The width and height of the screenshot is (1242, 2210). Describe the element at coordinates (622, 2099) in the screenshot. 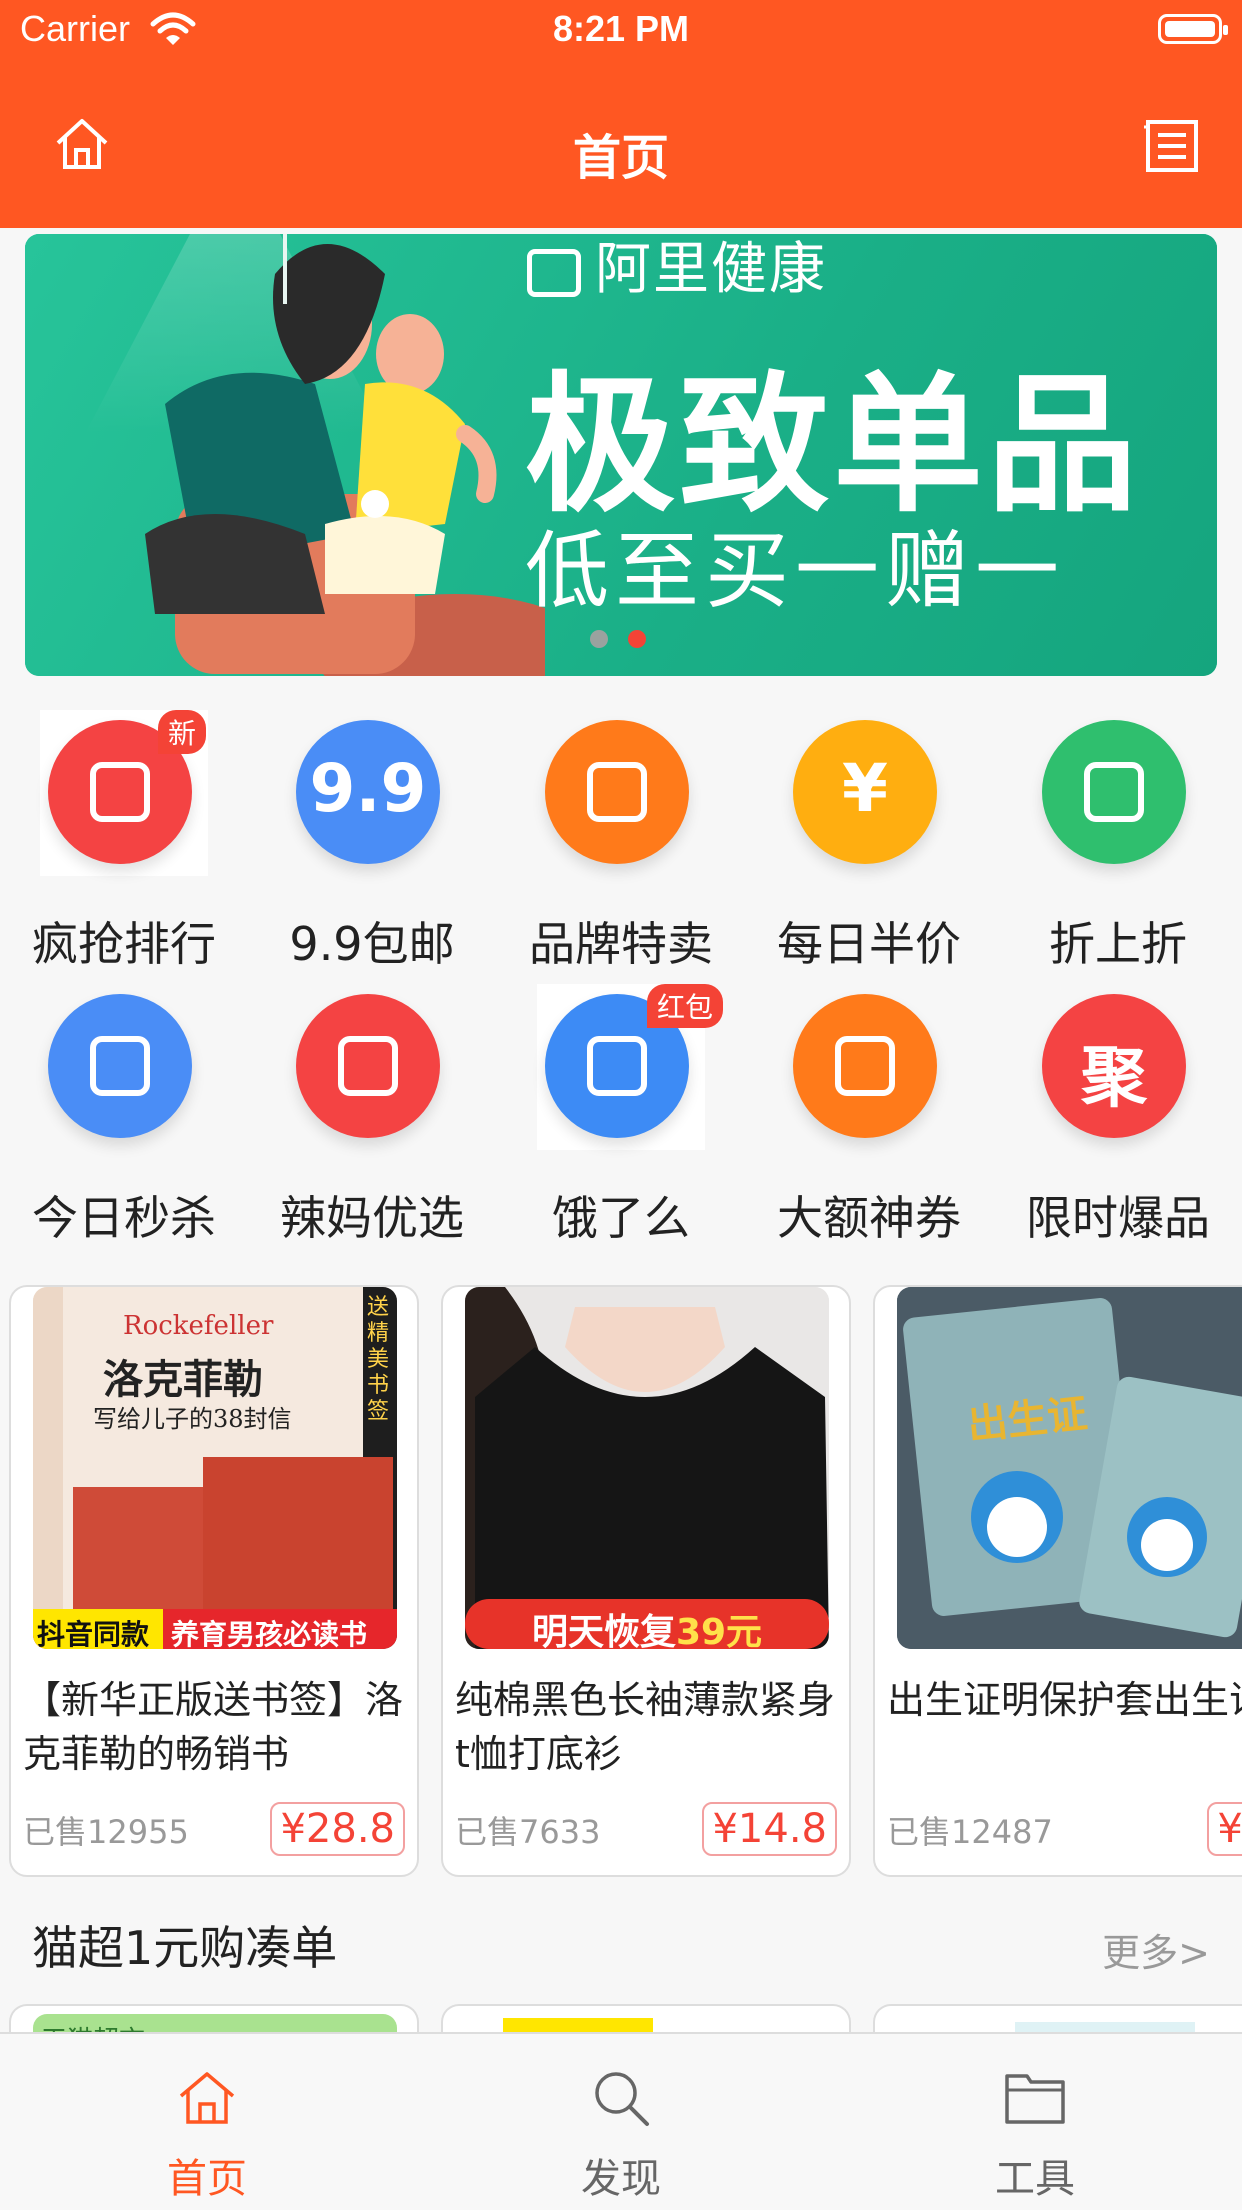

I see `search-icon` at that location.